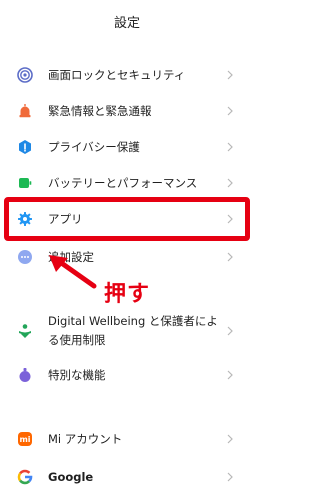 This screenshot has width=320, height=500. I want to click on settings-item-lock-security: 画面ロックとセキュリティ, so click(127, 75).